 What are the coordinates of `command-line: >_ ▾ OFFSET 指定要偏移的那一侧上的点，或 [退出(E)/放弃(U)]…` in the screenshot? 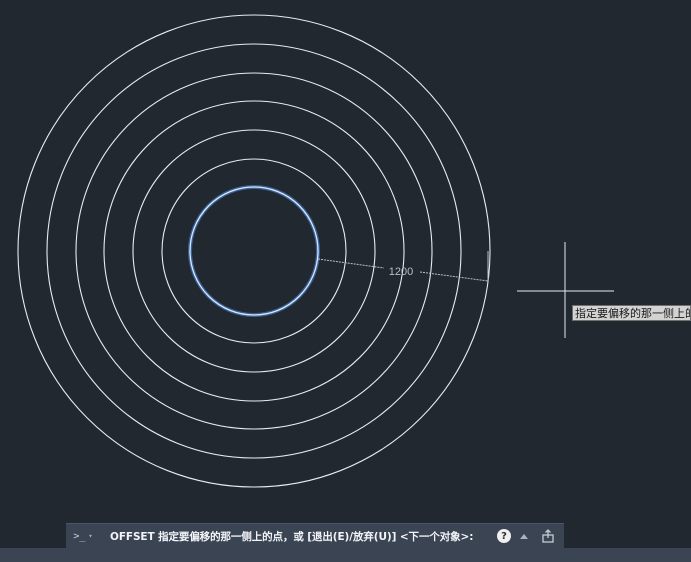 It's located at (315, 535).